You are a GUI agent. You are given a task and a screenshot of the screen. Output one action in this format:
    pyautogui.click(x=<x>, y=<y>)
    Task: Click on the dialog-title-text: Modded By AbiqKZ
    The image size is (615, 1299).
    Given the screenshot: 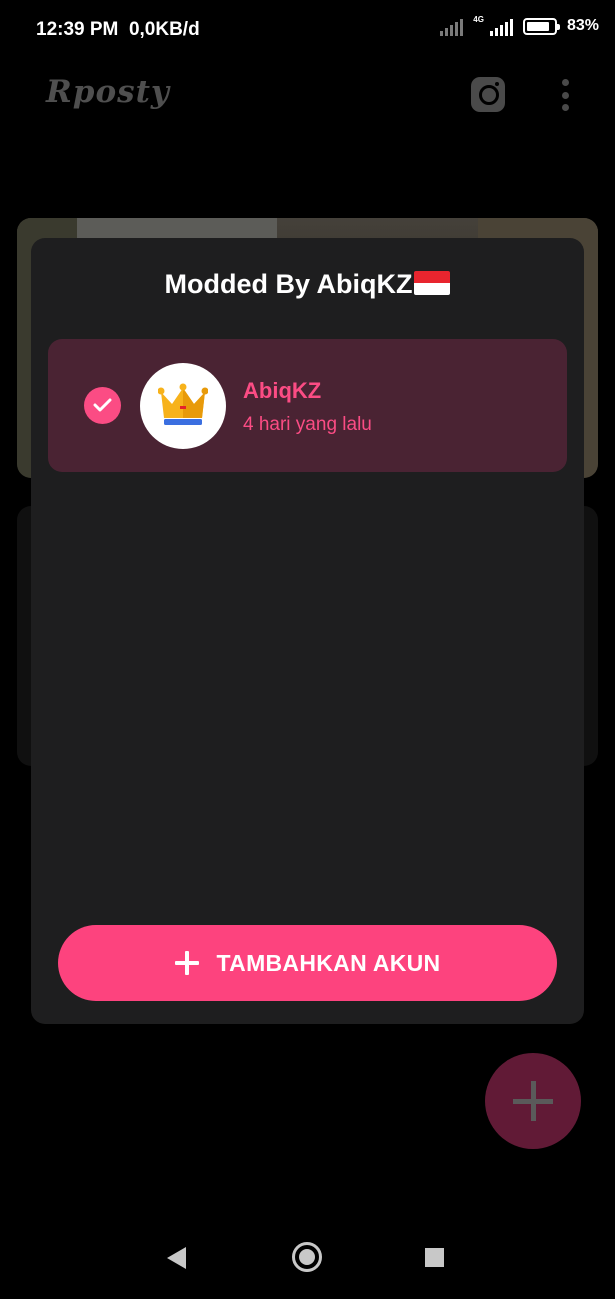 What is the action you would take?
    pyautogui.click(x=288, y=284)
    